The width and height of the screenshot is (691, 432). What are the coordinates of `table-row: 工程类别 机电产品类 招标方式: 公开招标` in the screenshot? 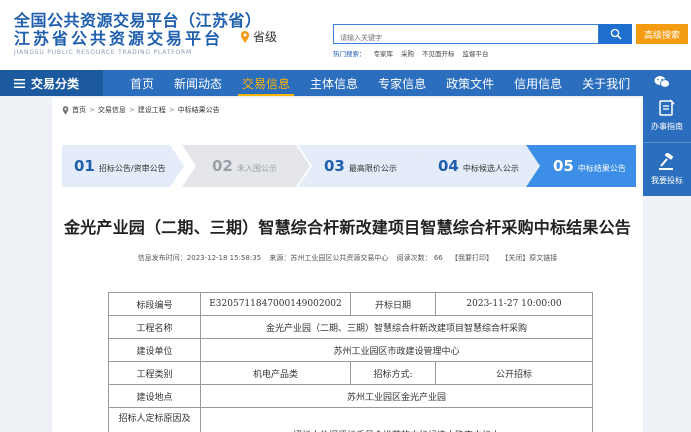 It's located at (350, 373).